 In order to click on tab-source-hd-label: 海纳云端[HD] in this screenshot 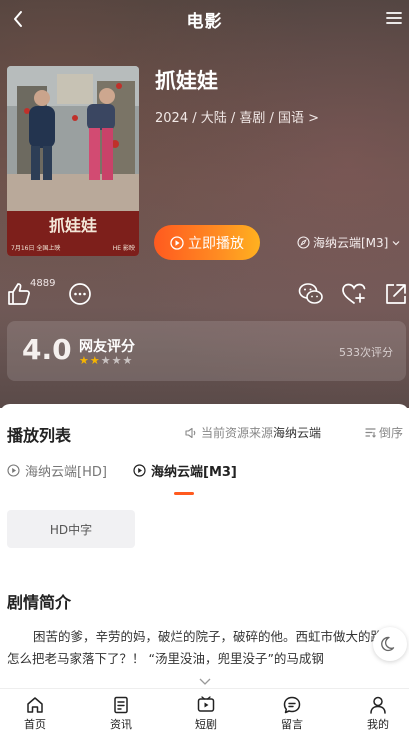, I will do `click(66, 472)`.